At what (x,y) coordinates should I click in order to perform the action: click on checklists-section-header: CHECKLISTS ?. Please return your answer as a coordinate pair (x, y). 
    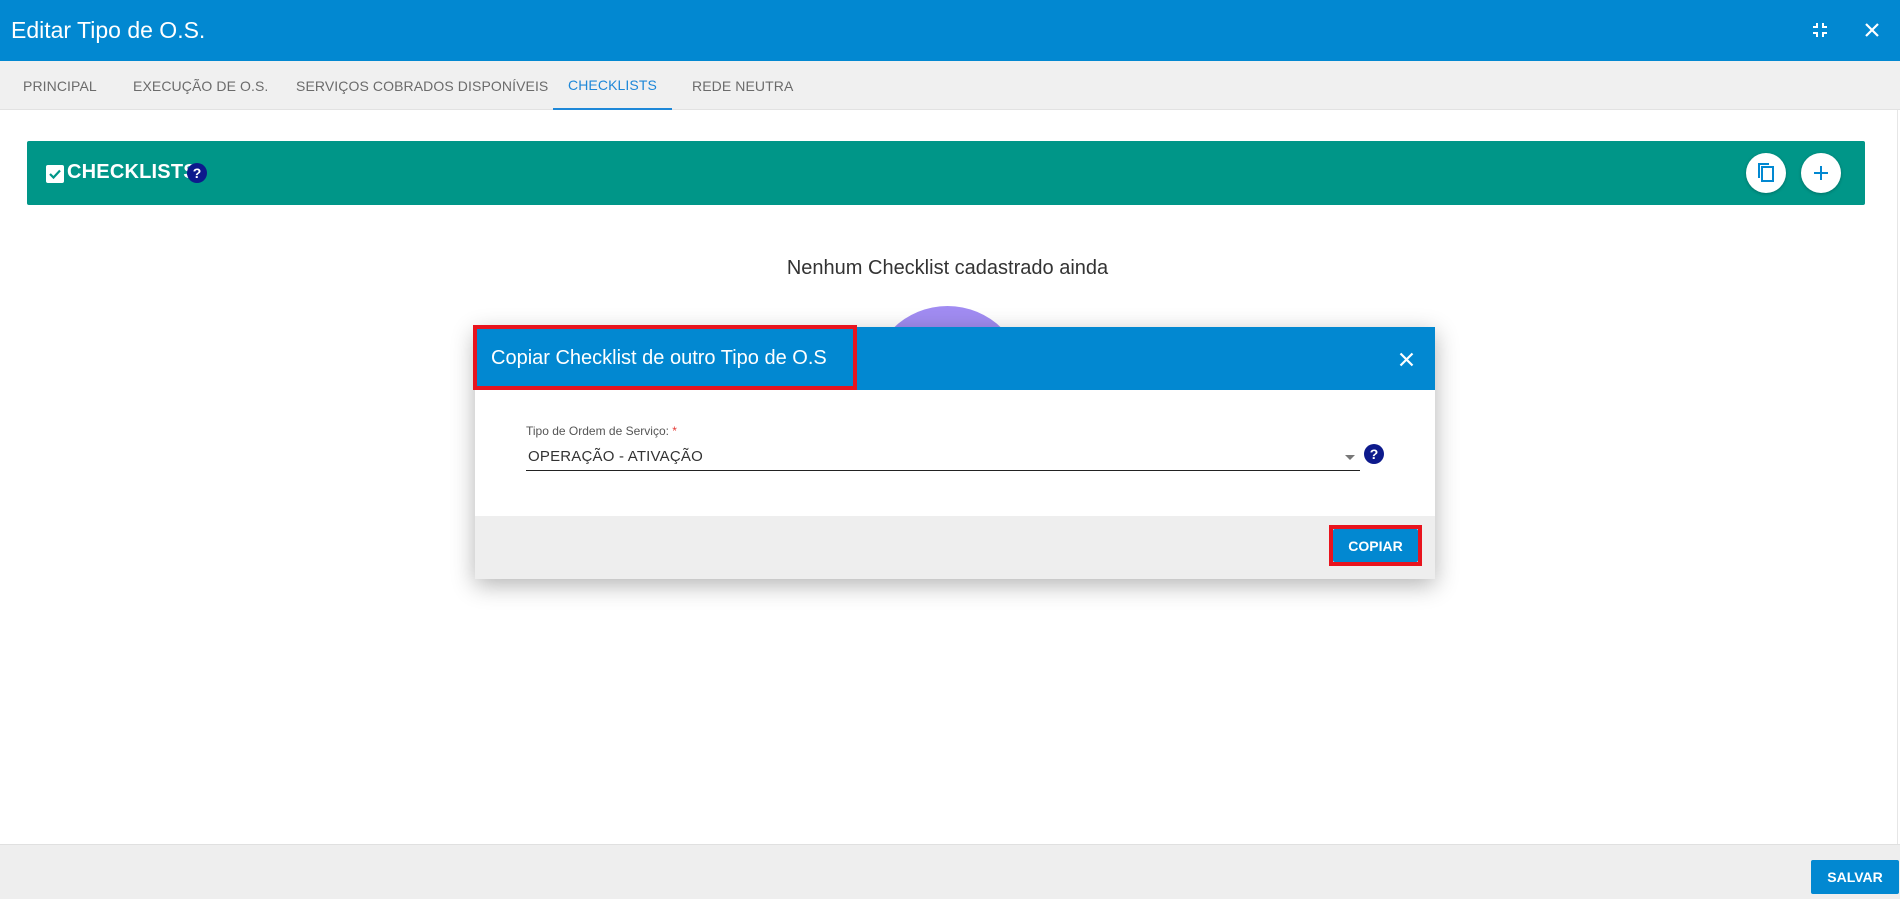
    Looking at the image, I should click on (946, 173).